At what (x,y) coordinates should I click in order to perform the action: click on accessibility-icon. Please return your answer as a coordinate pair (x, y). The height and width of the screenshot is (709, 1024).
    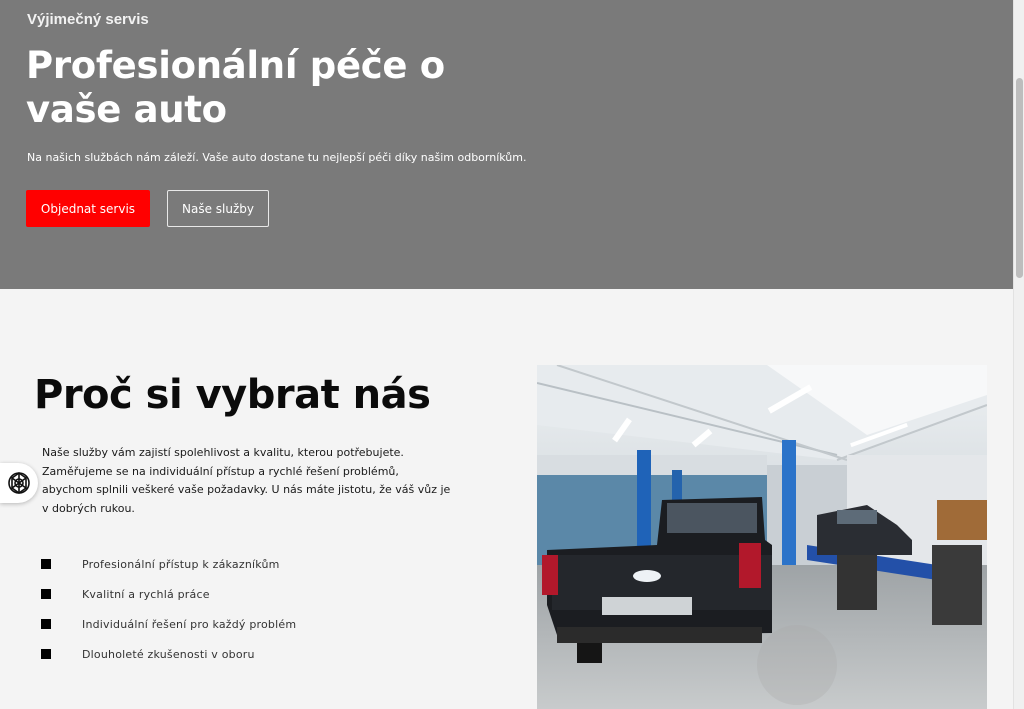
    Looking at the image, I should click on (19, 483).